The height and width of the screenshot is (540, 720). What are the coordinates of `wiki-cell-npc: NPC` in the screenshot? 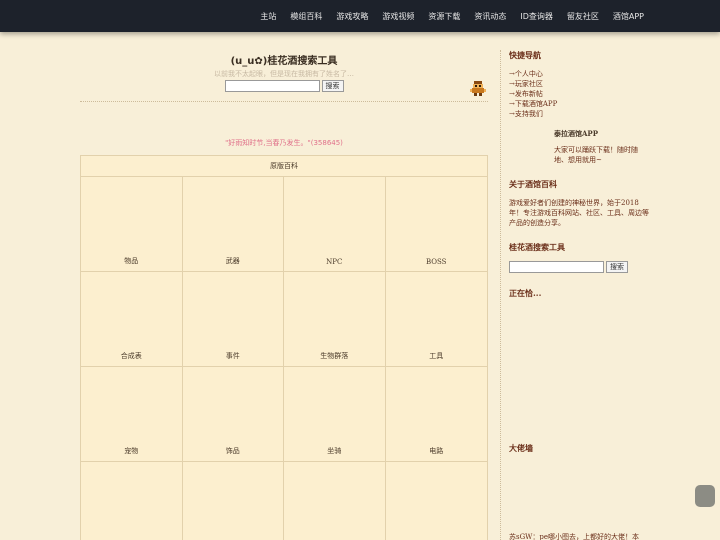 It's located at (335, 224).